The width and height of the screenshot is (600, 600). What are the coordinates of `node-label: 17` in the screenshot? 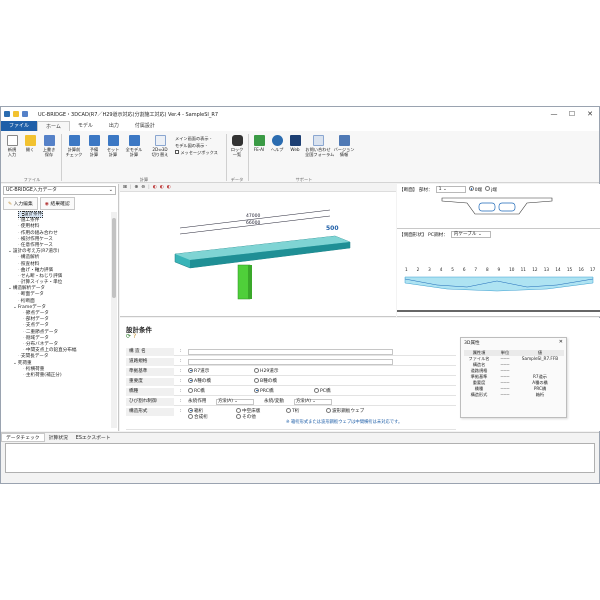 It's located at (593, 269).